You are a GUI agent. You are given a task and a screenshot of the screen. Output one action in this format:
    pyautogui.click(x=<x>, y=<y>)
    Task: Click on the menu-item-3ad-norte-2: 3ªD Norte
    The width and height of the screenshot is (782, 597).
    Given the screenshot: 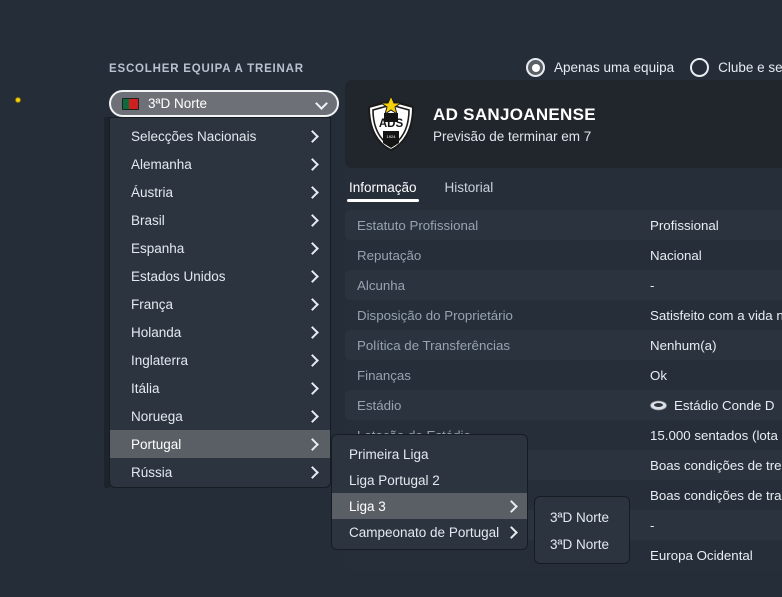 What is the action you would take?
    pyautogui.click(x=582, y=544)
    